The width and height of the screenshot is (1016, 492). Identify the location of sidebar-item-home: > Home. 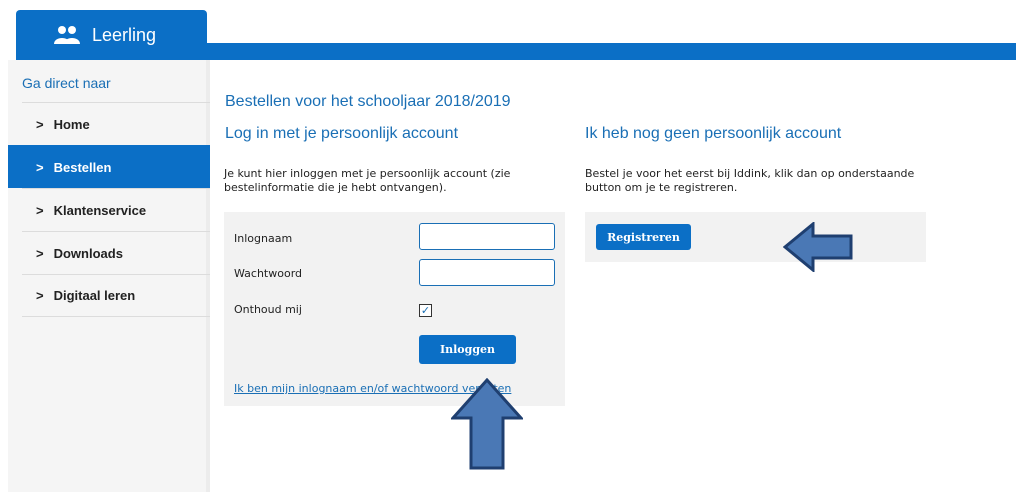
(116, 123).